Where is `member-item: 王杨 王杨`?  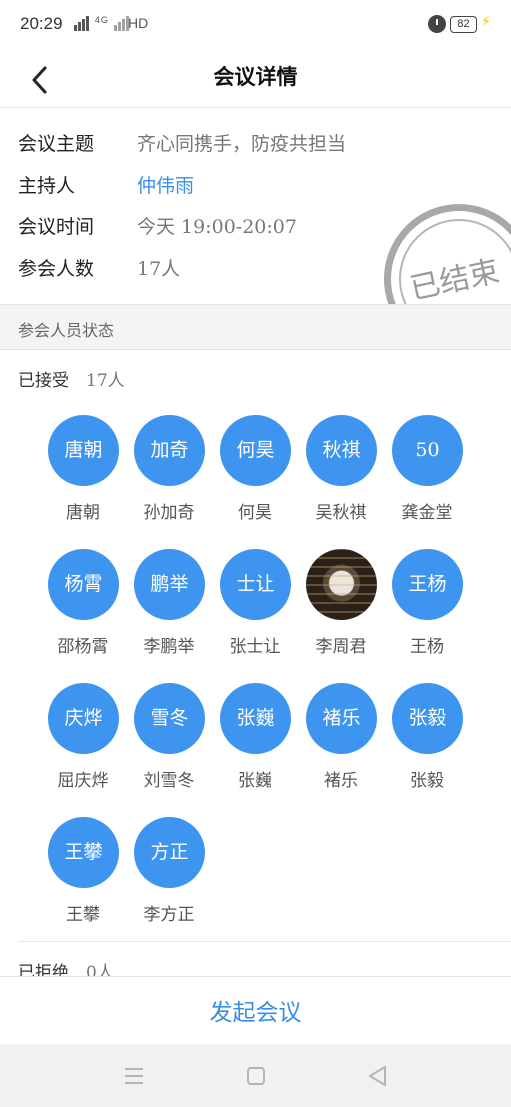
member-item: 王杨 王杨 is located at coordinates (427, 609).